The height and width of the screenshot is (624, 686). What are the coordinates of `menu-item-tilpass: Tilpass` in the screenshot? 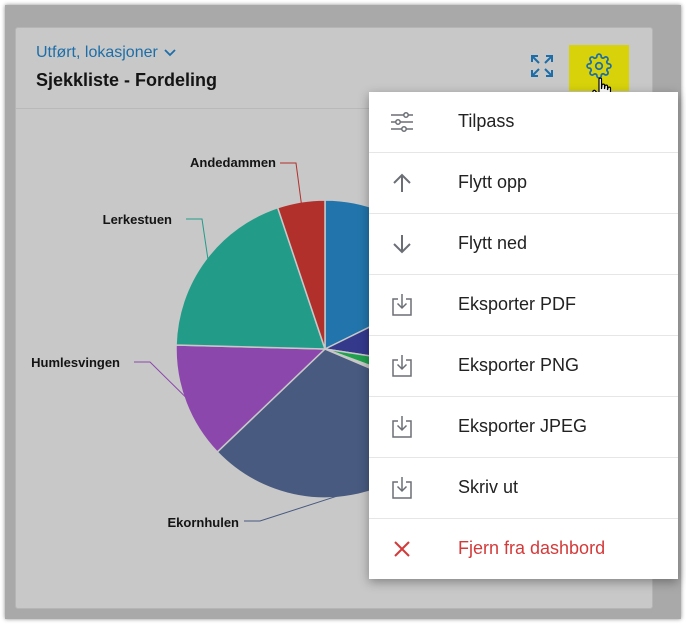 It's located at (523, 122).